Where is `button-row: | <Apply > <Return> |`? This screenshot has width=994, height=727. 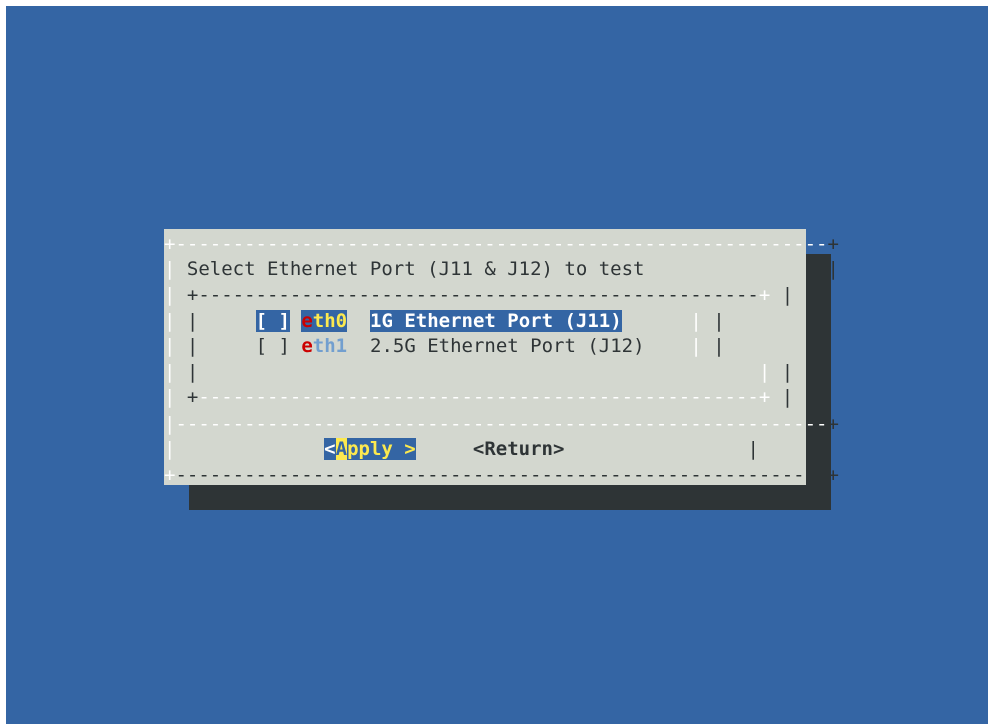
button-row: | <Apply > <Return> | is located at coordinates (461, 449).